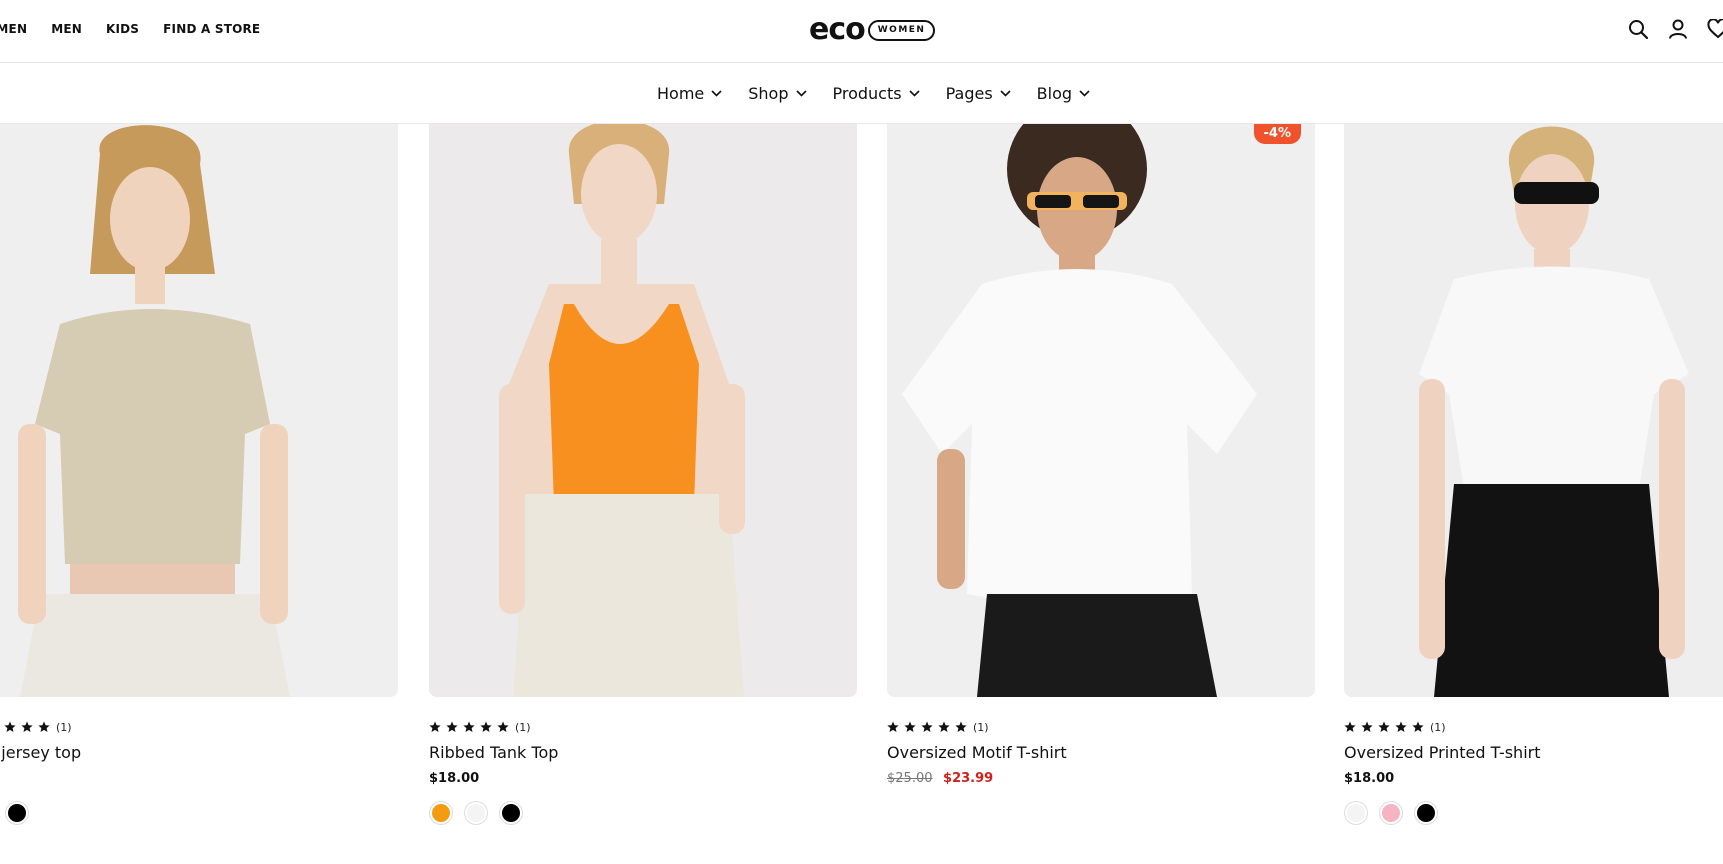  Describe the element at coordinates (1277, 134) in the screenshot. I see `sale-badge: -4%` at that location.